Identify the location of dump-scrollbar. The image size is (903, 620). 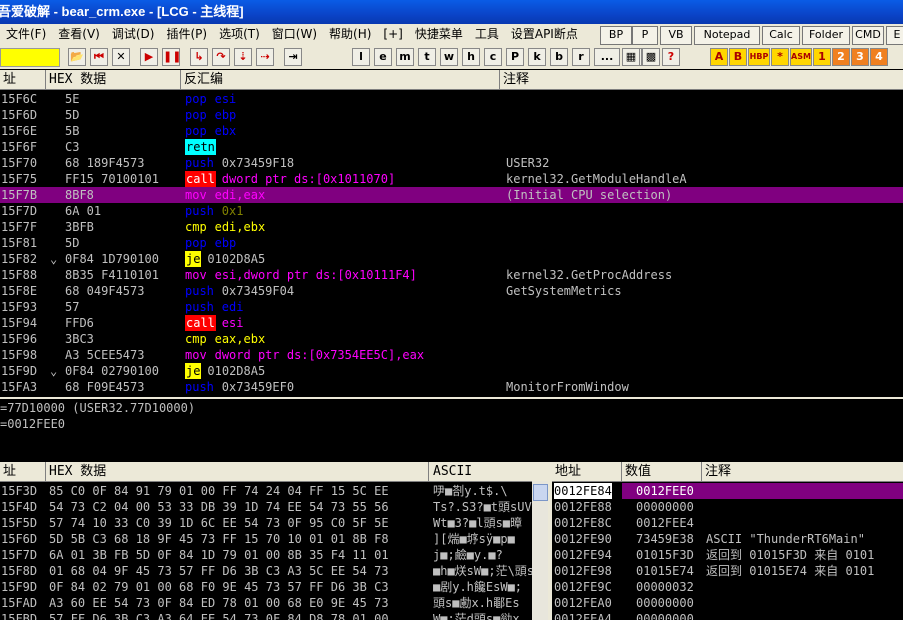
(540, 550).